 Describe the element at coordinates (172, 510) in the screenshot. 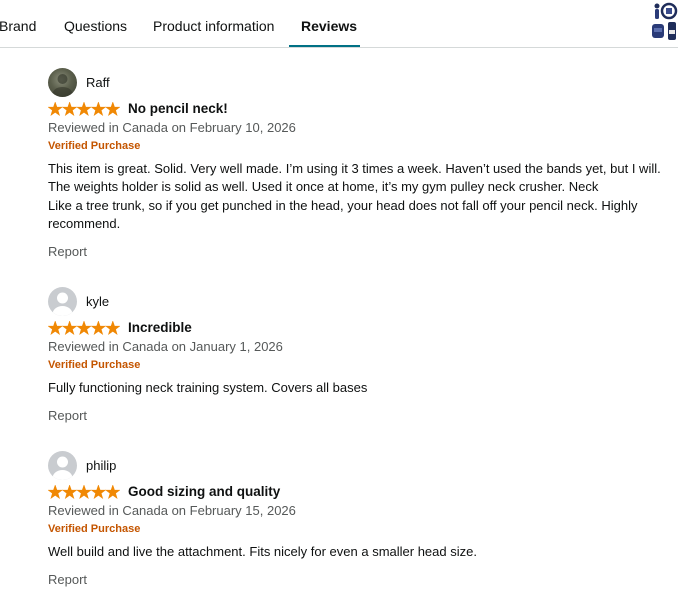

I see `review-date: Reviewed in Canada on February 15, 2026` at that location.